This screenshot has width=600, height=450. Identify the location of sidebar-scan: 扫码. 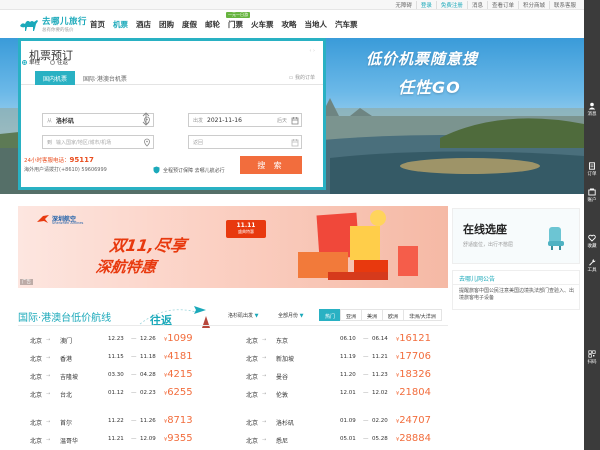
(592, 359).